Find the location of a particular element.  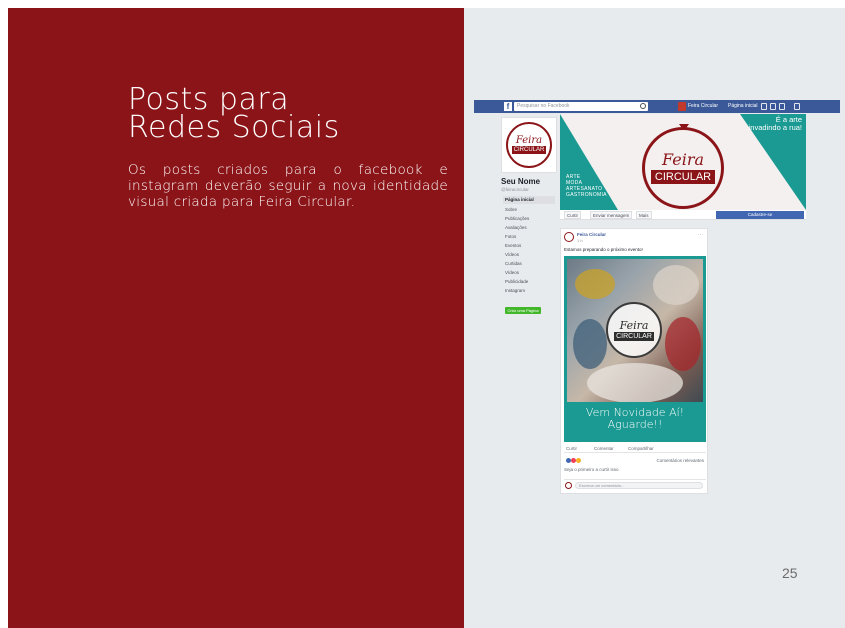

sidebar-item-home: Página inicial is located at coordinates (529, 200).